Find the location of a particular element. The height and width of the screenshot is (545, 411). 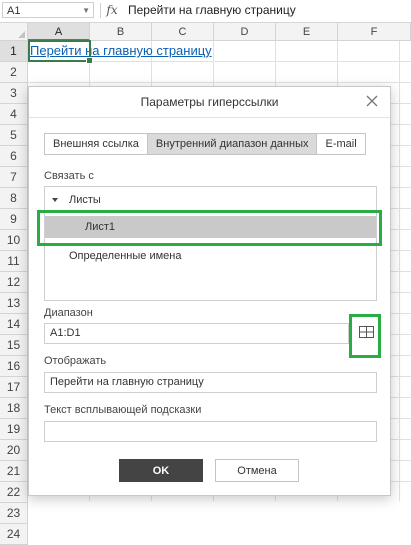

select-range-icon is located at coordinates (366, 332).